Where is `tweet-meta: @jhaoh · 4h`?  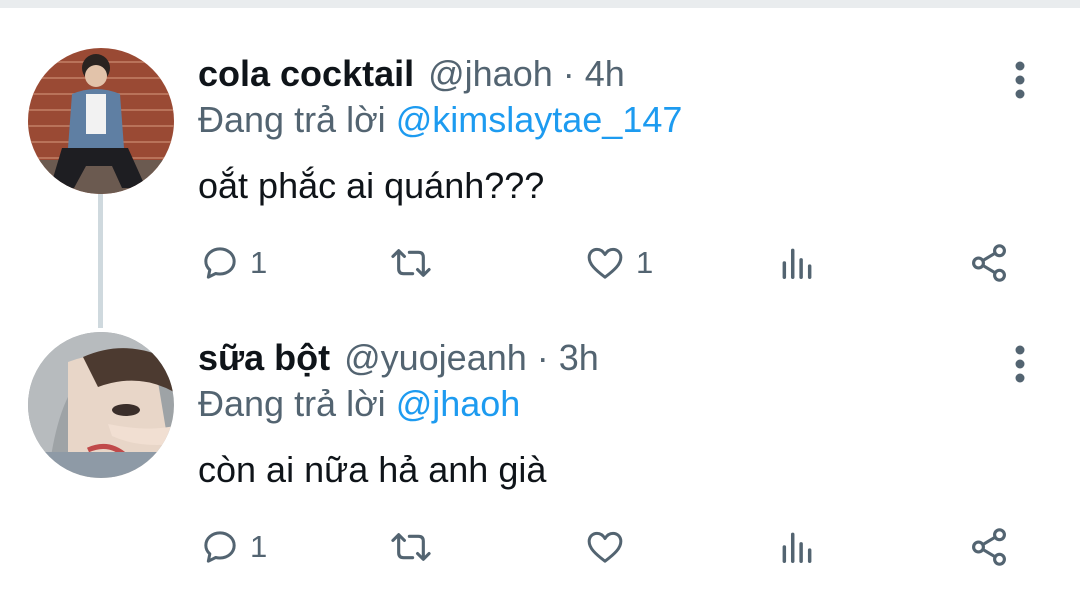 tweet-meta: @jhaoh · 4h is located at coordinates (526, 73).